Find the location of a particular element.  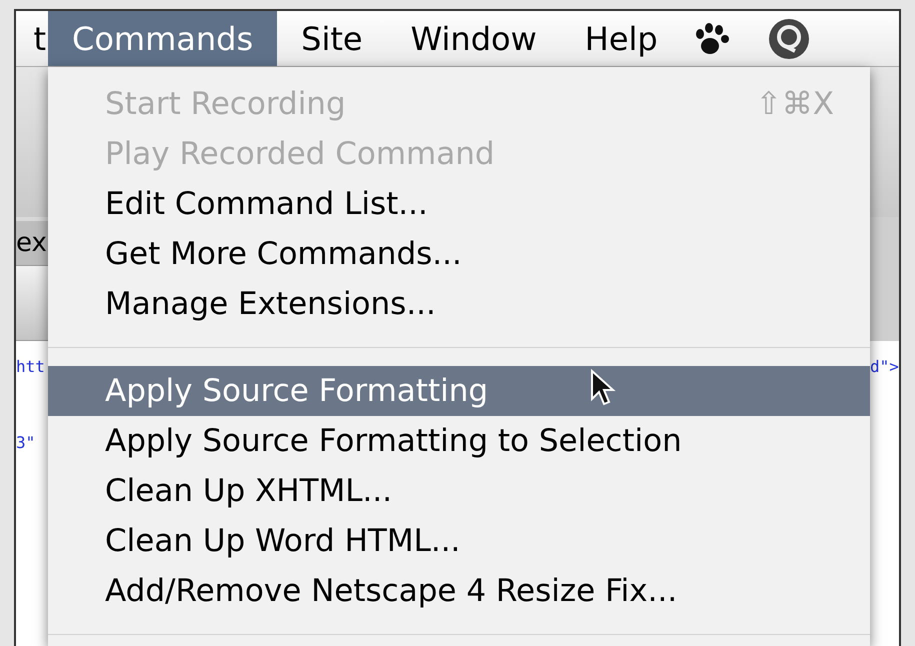

q-circle-icon is located at coordinates (789, 39).